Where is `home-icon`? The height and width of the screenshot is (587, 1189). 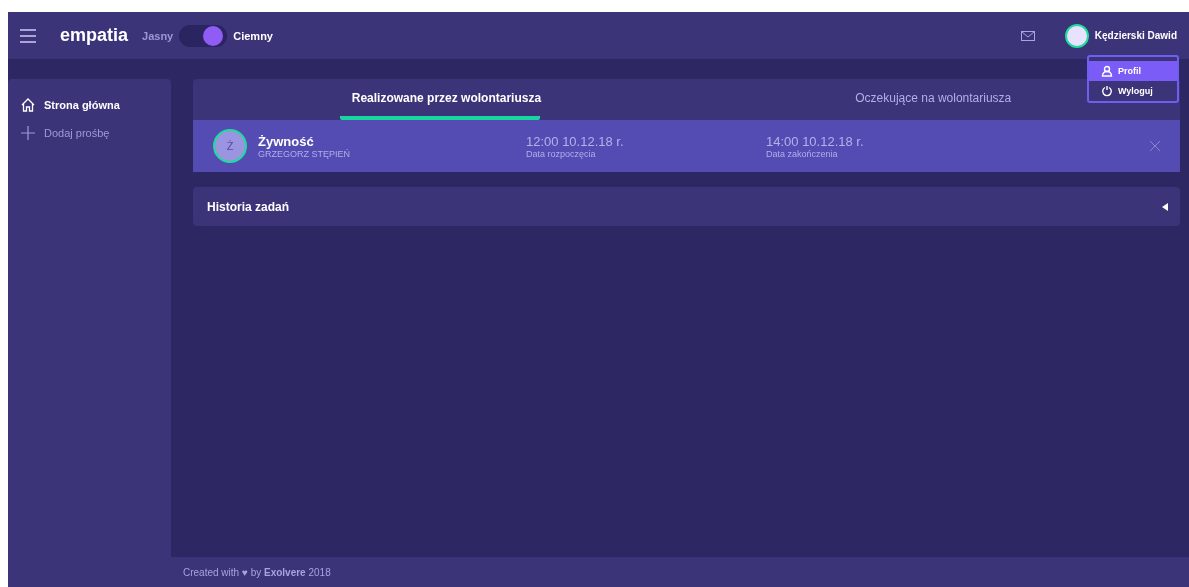
home-icon is located at coordinates (28, 105).